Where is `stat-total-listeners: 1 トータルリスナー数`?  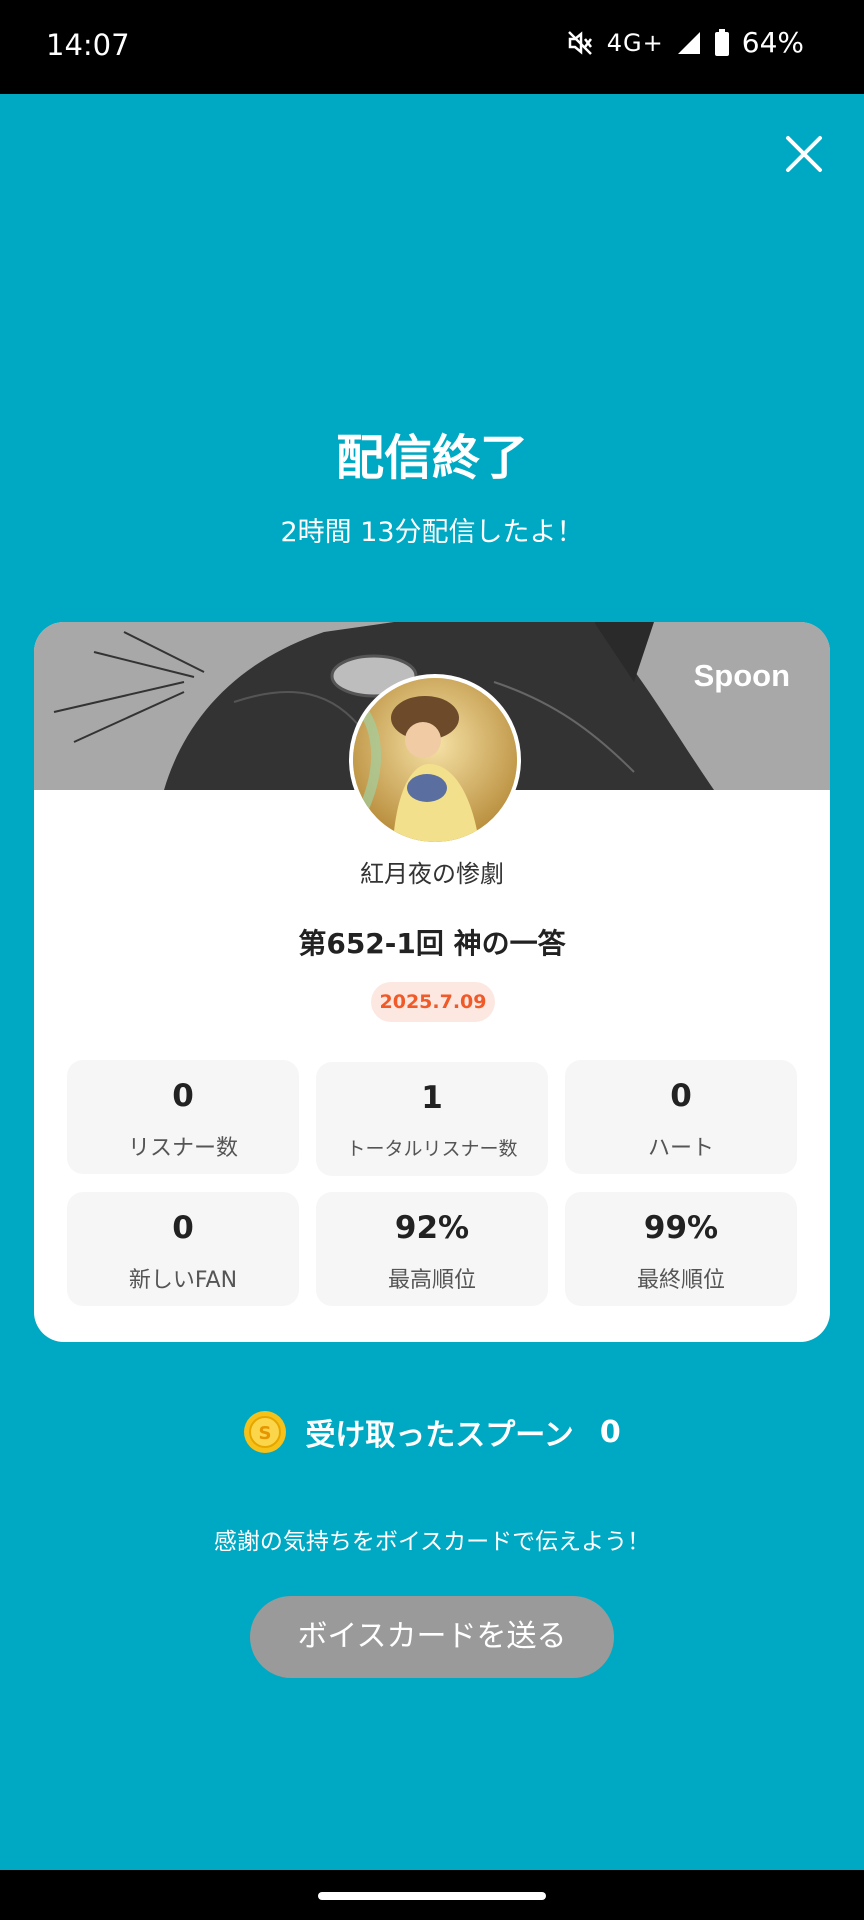 stat-total-listeners: 1 トータルリスナー数 is located at coordinates (432, 1119).